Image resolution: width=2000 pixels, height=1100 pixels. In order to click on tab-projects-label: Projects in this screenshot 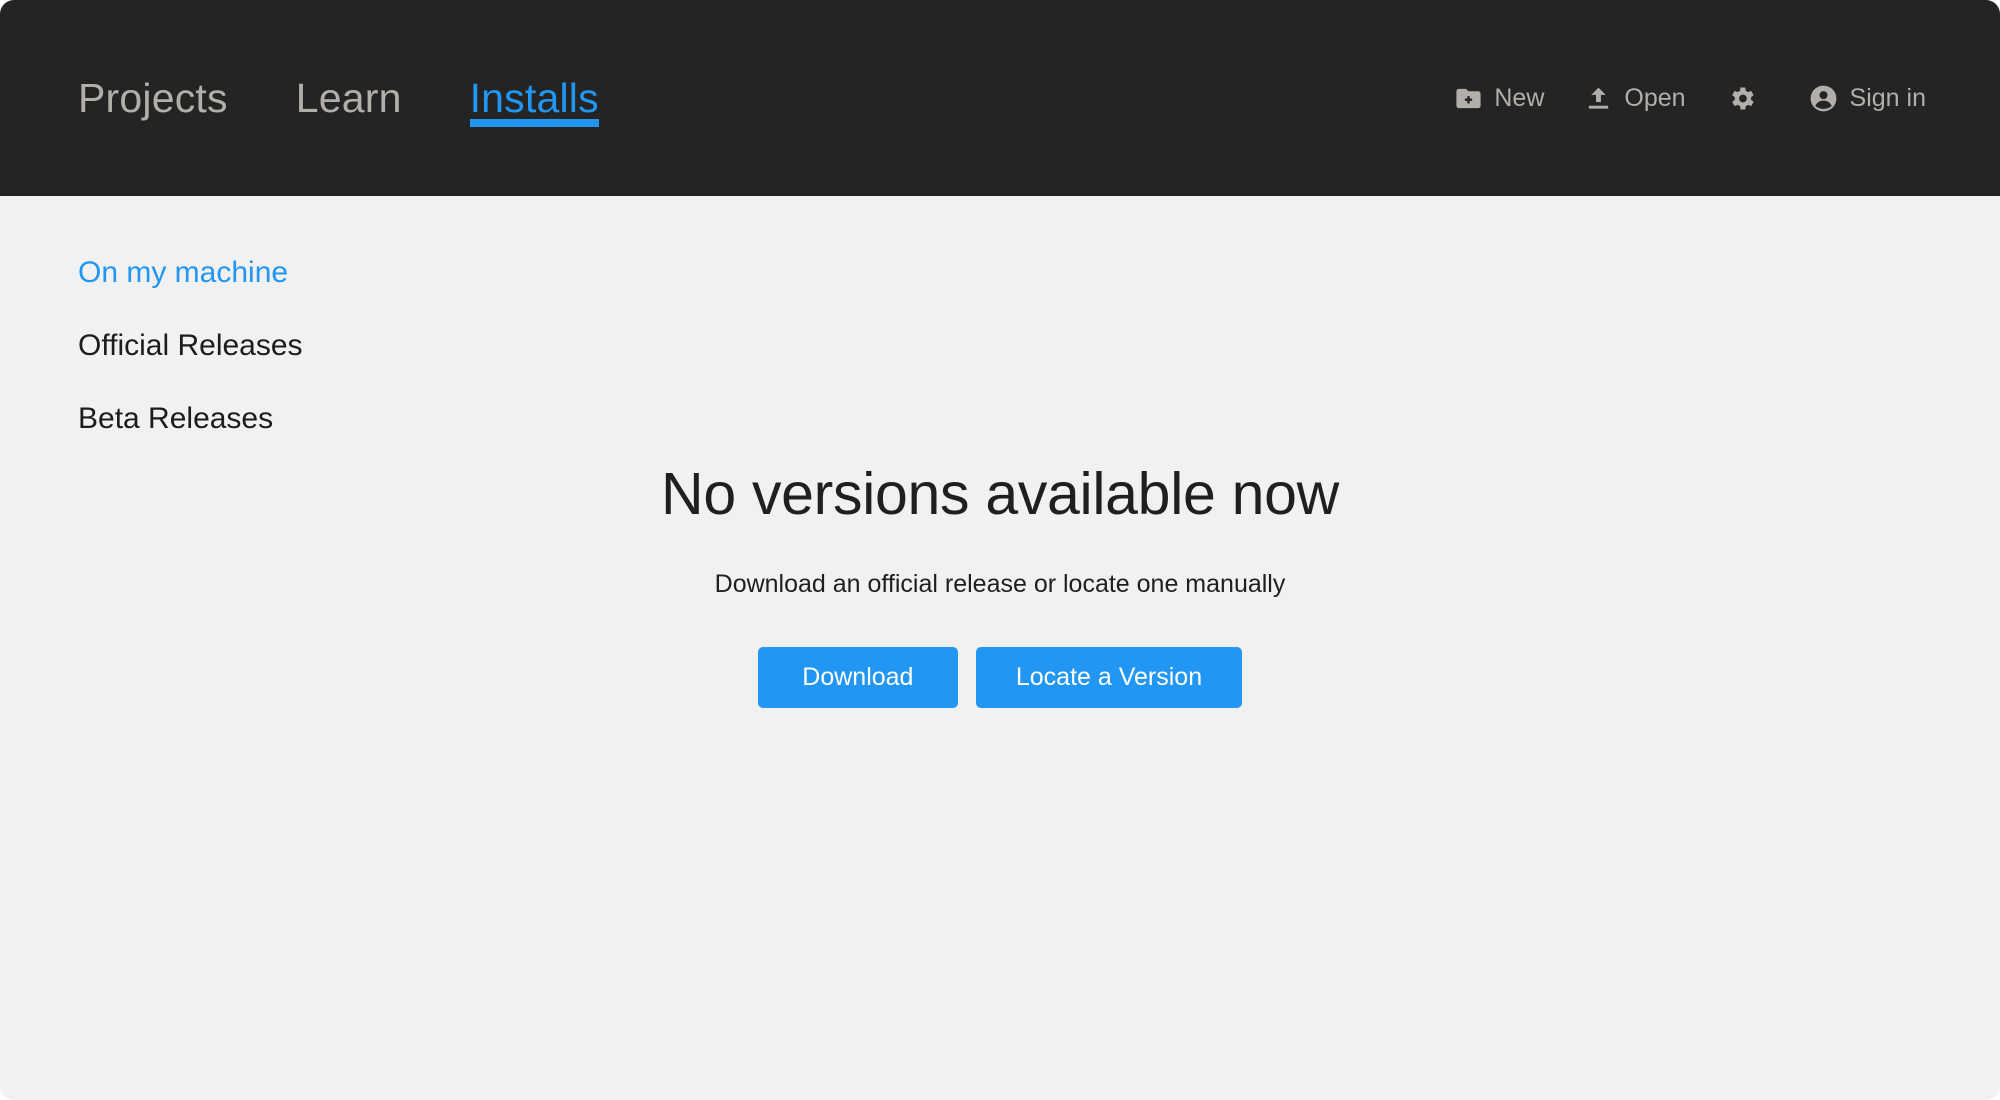, I will do `click(153, 97)`.